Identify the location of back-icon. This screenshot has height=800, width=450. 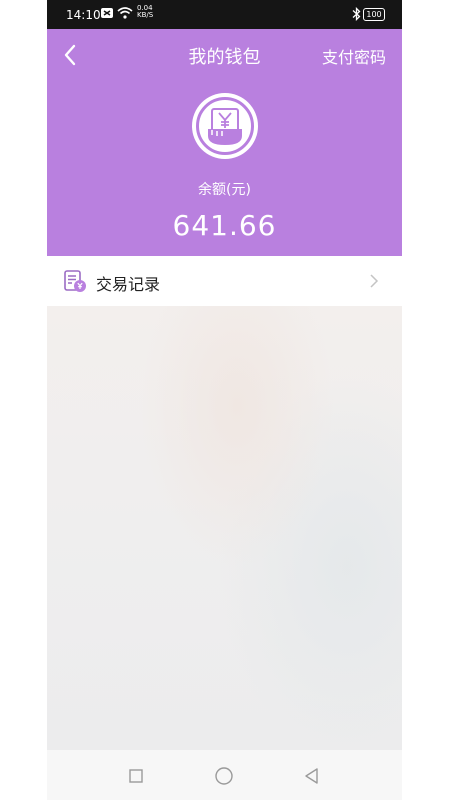
(312, 776).